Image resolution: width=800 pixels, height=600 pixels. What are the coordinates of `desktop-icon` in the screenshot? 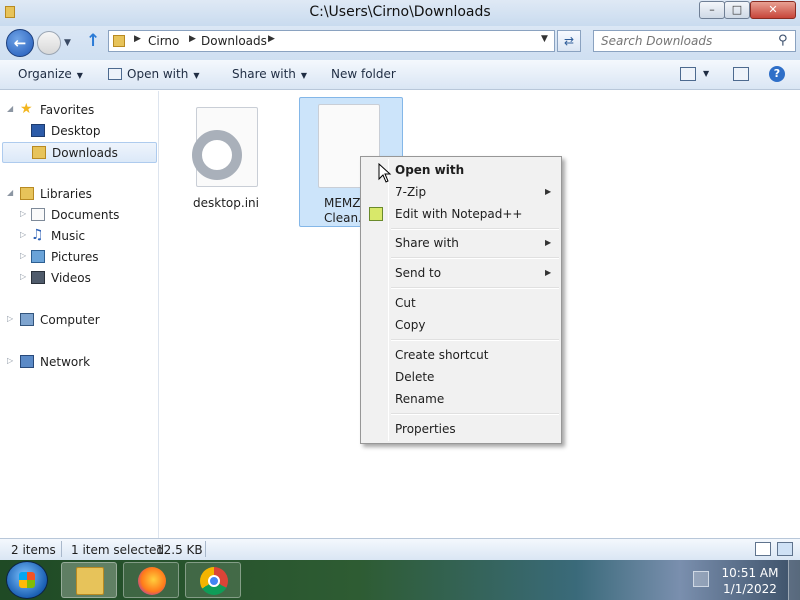 It's located at (38, 130).